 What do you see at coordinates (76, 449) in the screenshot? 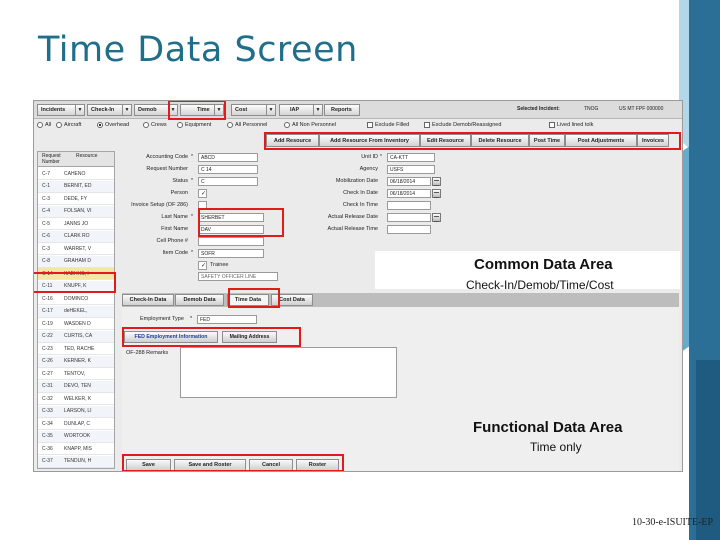
I see `table-row: C-36 KNAPP, MIS` at bounding box center [76, 449].